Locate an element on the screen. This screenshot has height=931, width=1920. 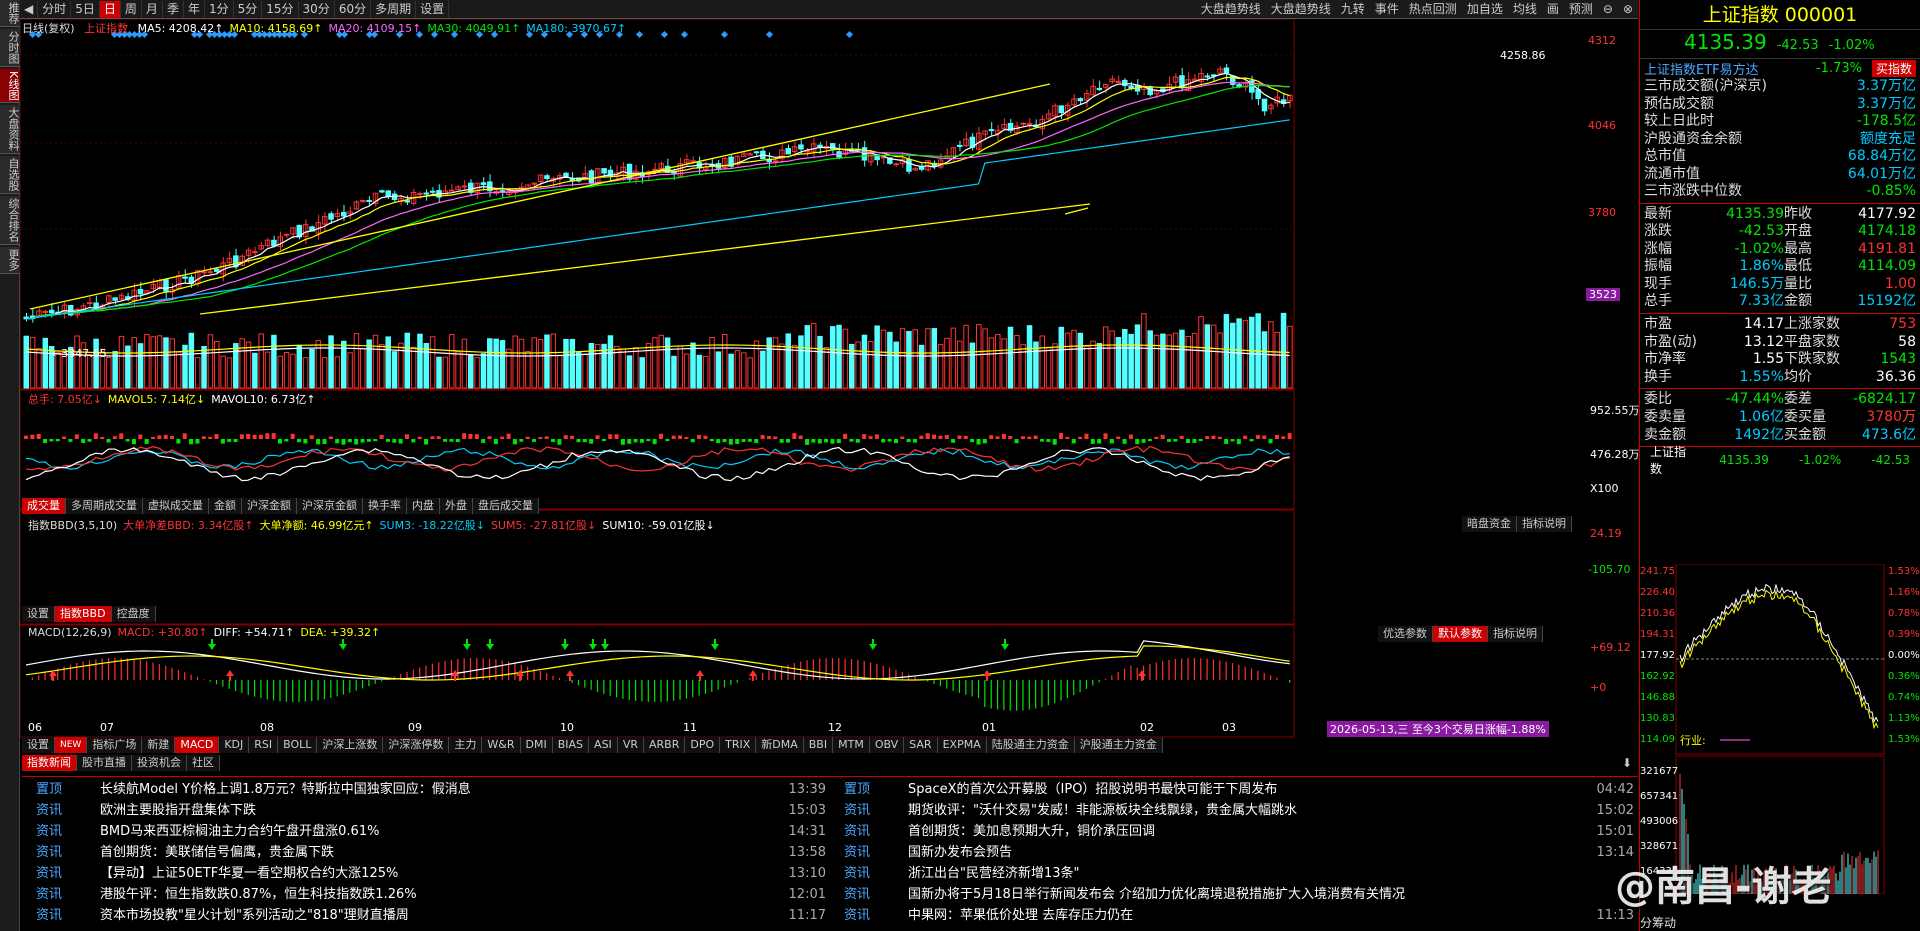
period-tab: 年 is located at coordinates (194, 9).